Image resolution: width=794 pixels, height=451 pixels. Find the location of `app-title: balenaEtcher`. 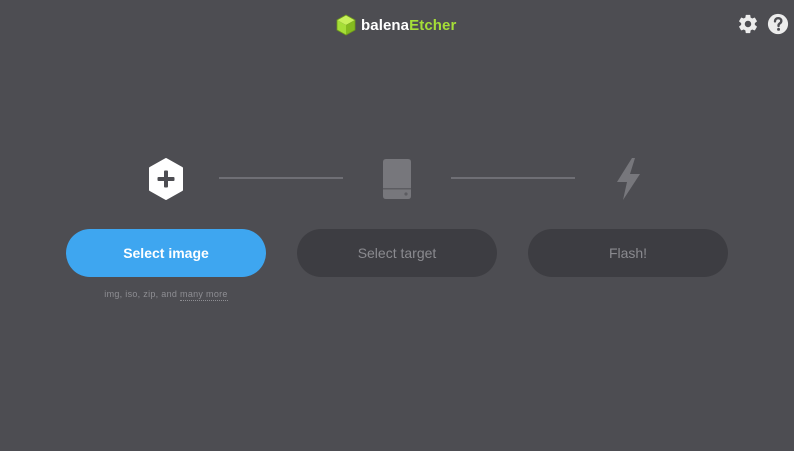

app-title: balenaEtcher is located at coordinates (408, 25).